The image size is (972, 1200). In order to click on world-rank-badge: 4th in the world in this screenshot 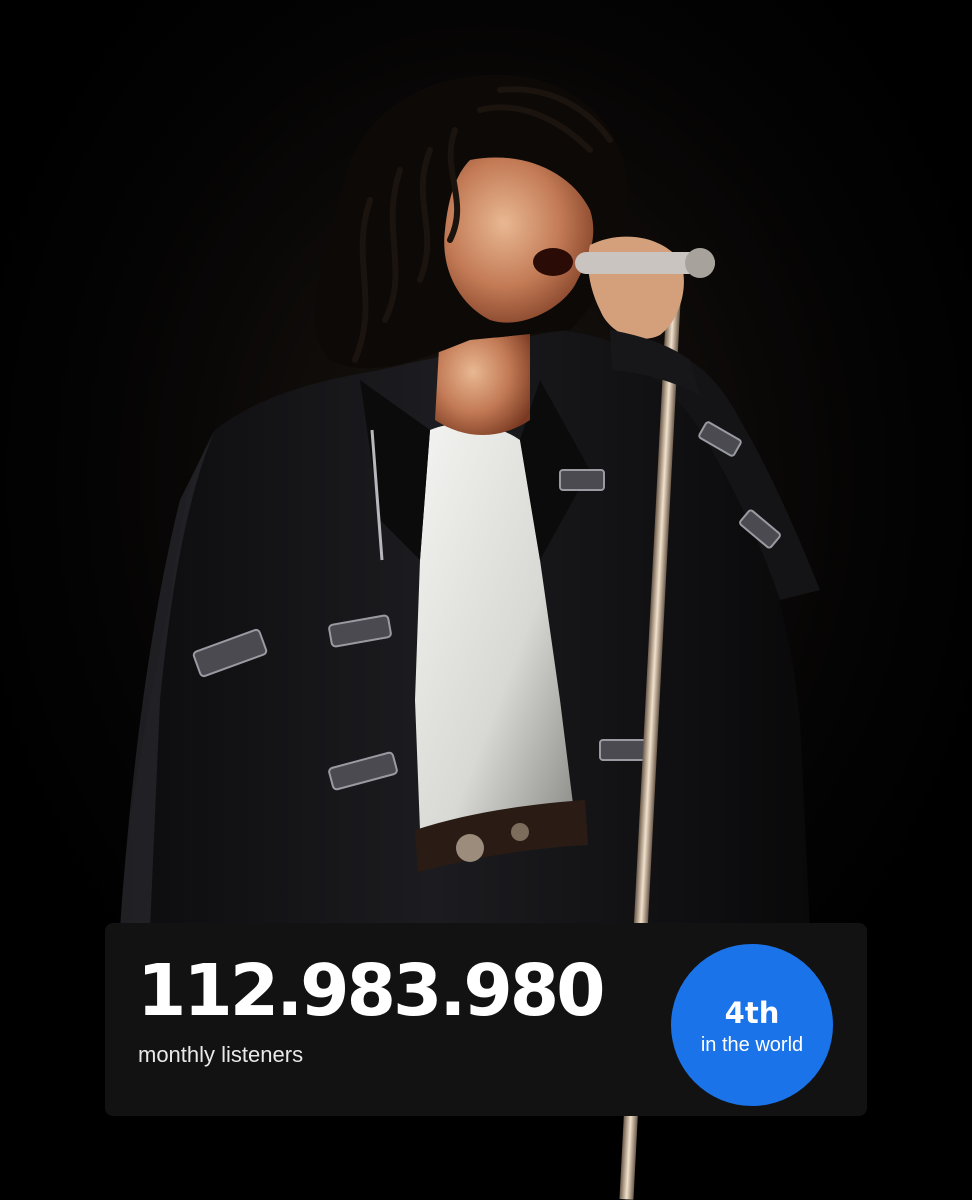, I will do `click(752, 1025)`.